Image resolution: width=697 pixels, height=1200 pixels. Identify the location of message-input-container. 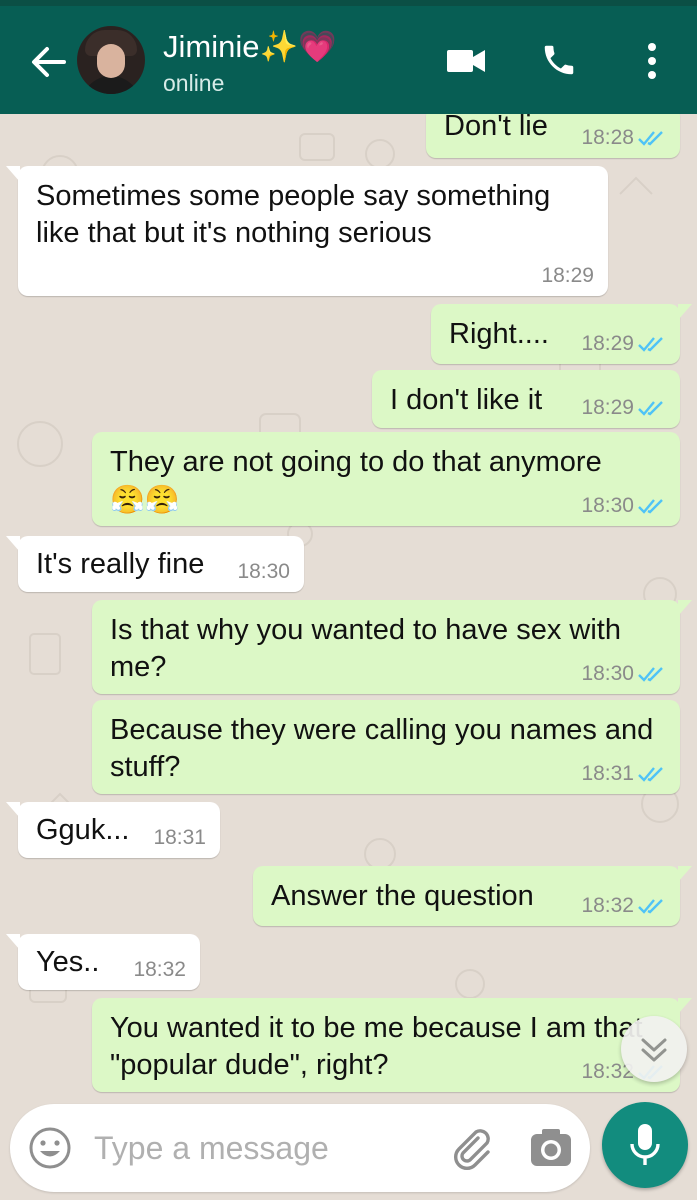
(300, 1148).